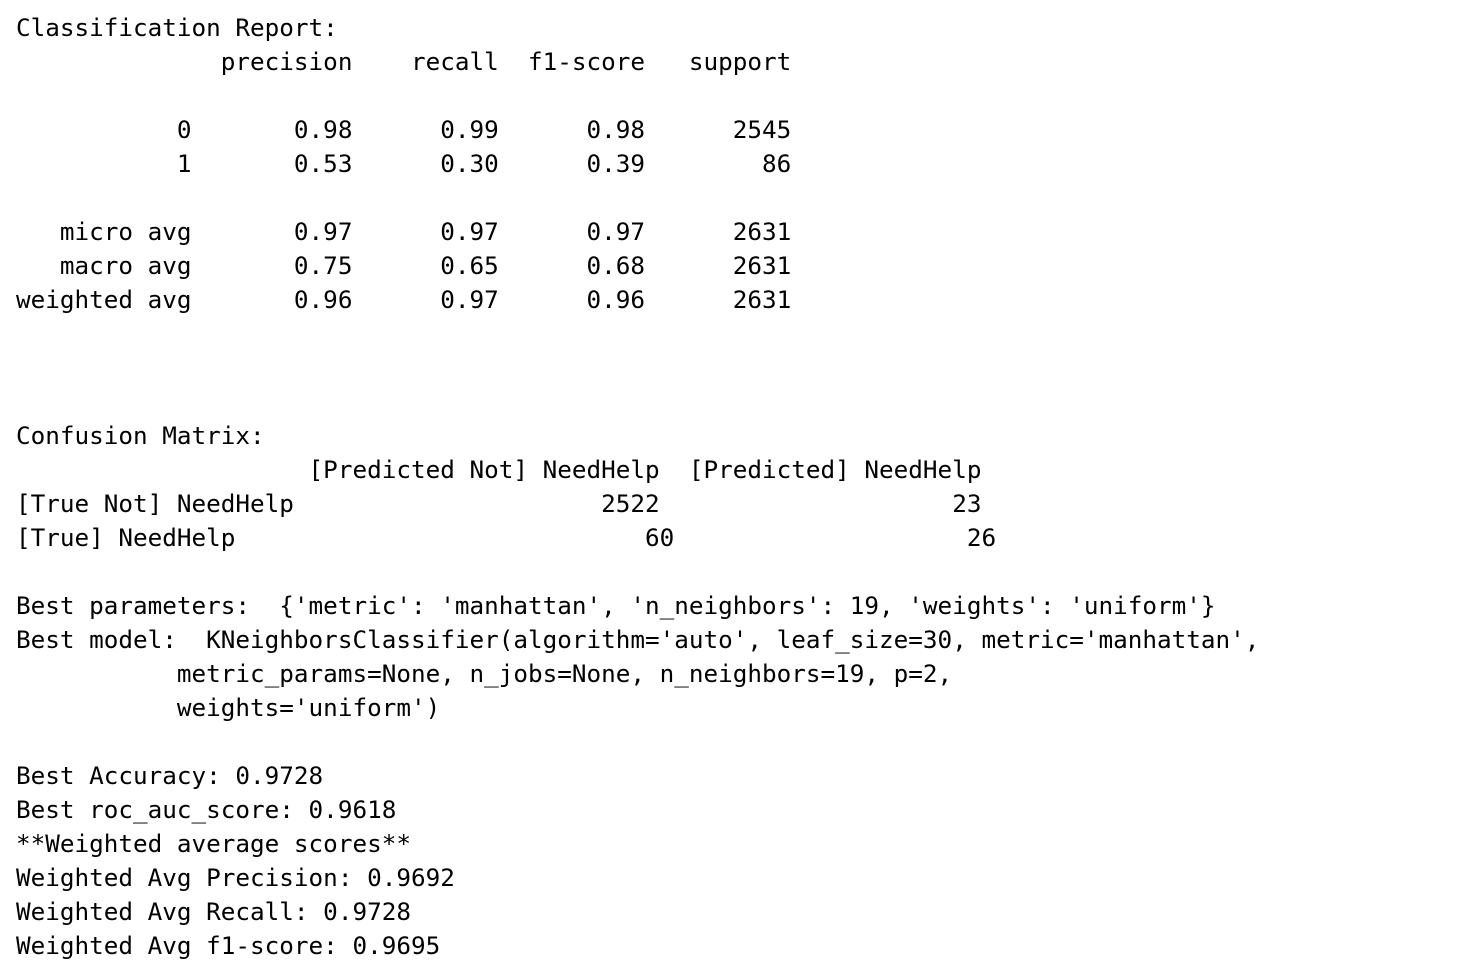  I want to click on weighted-avg-precision: Weighted Avg Precision: 0.9692, so click(235, 877).